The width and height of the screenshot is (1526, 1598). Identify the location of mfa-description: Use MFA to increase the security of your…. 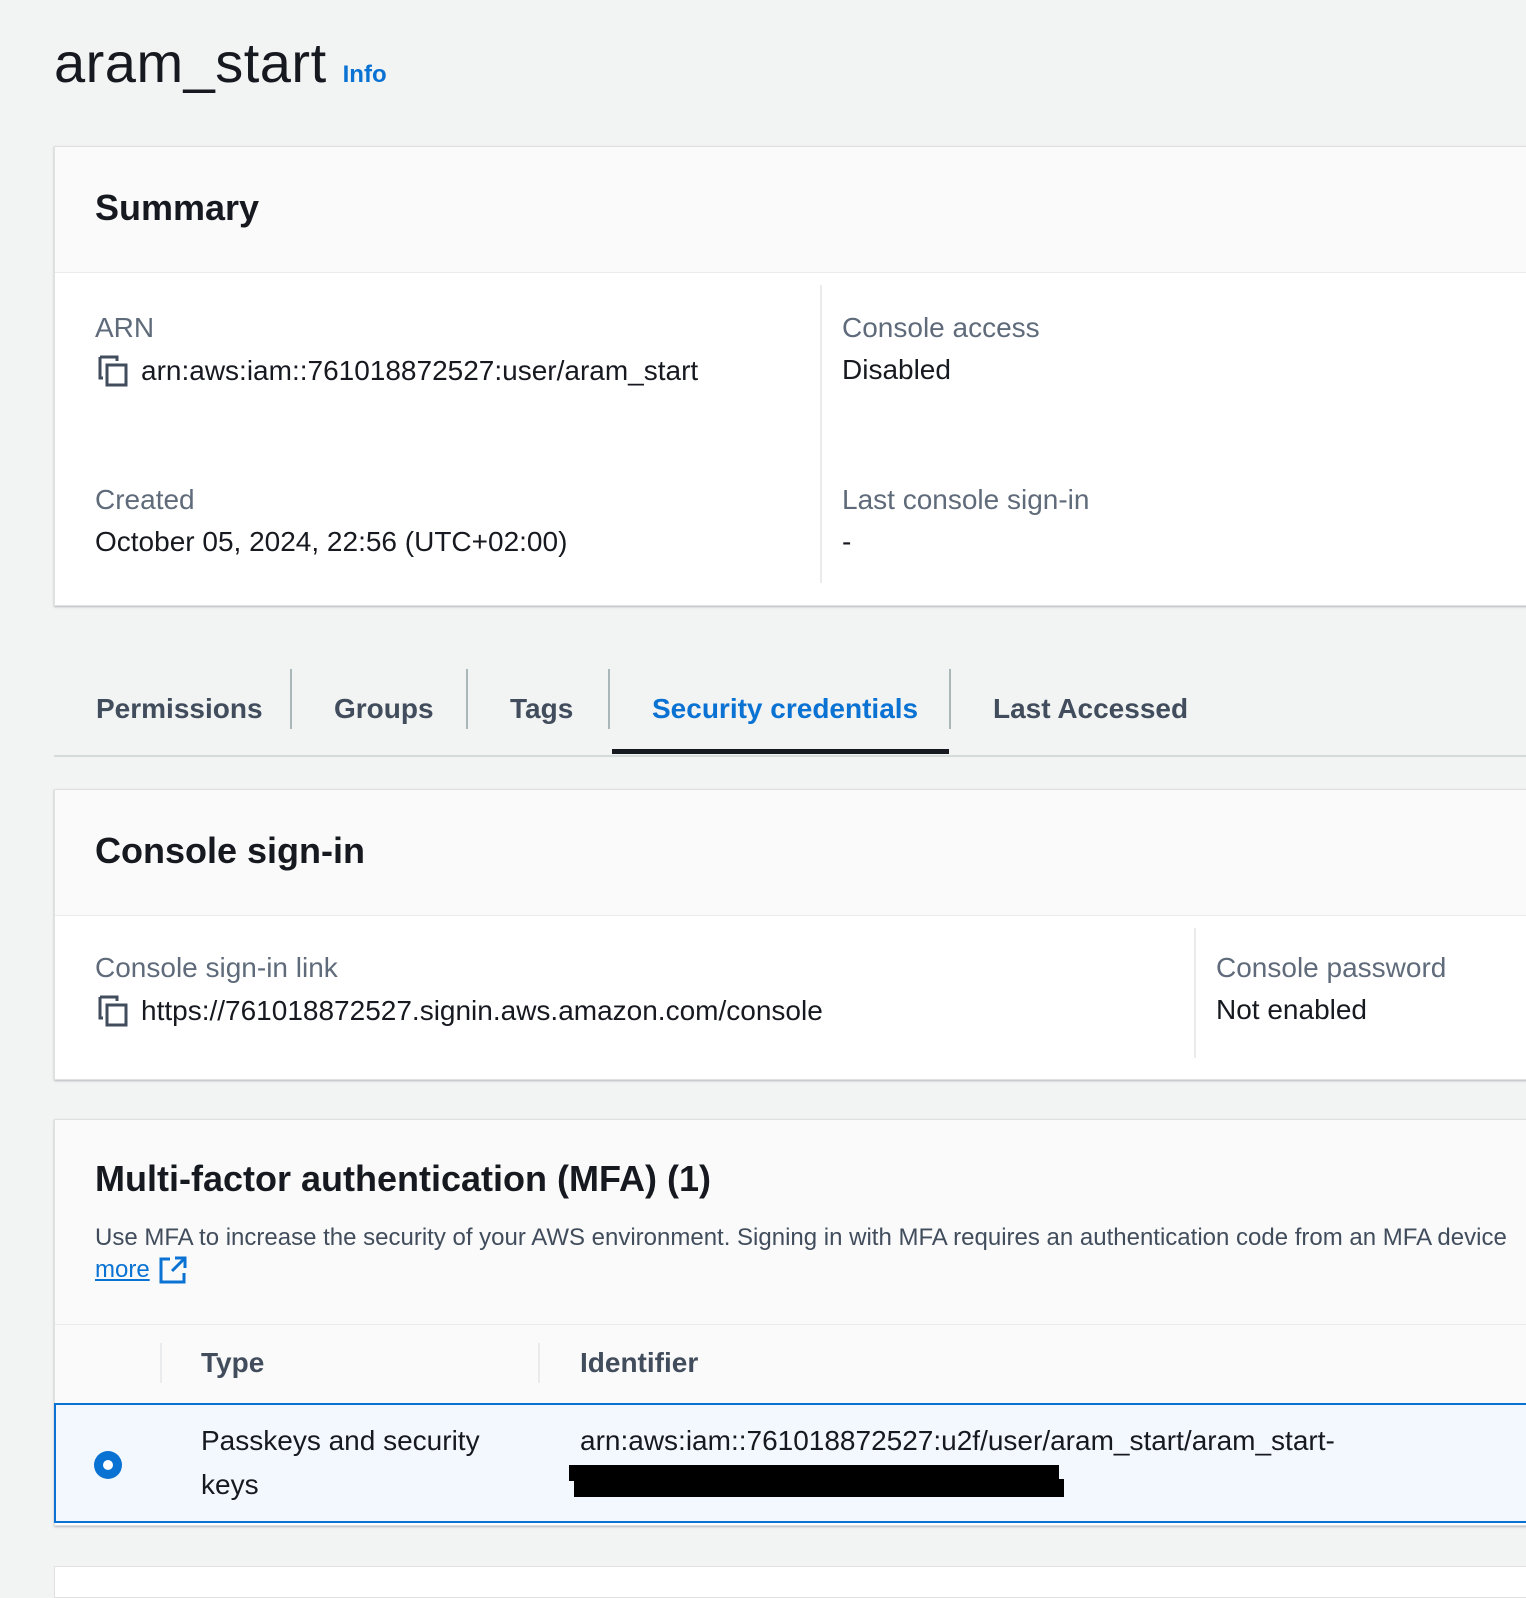
(810, 1254).